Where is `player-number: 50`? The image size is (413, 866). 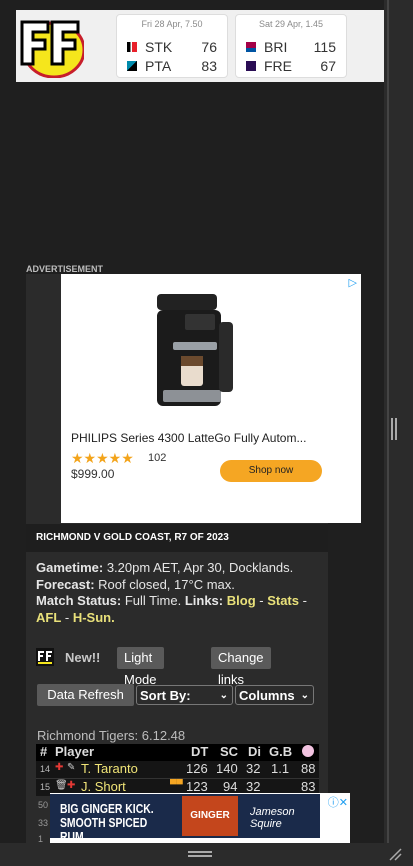
player-number: 50 is located at coordinates (43, 805).